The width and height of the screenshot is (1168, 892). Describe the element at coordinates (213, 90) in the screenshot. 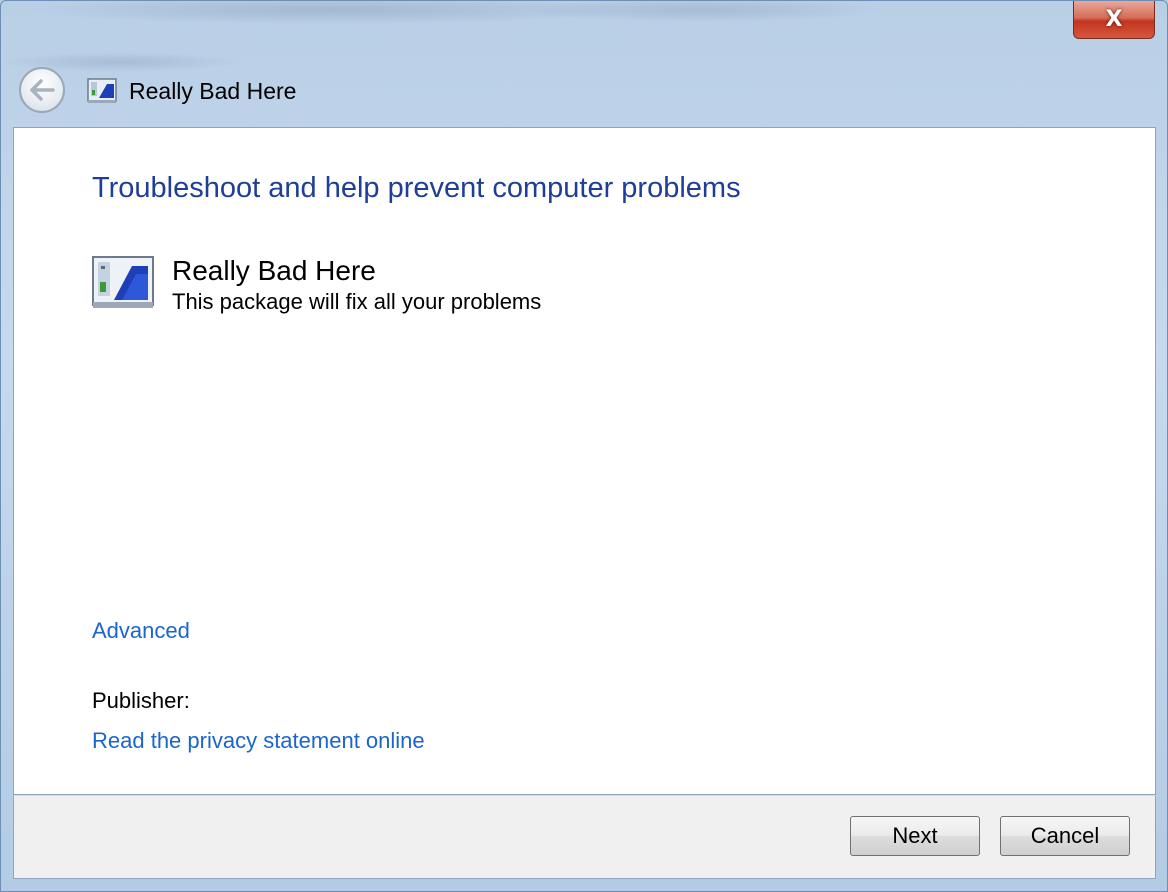

I see `window-title: Really Bad Here` at that location.